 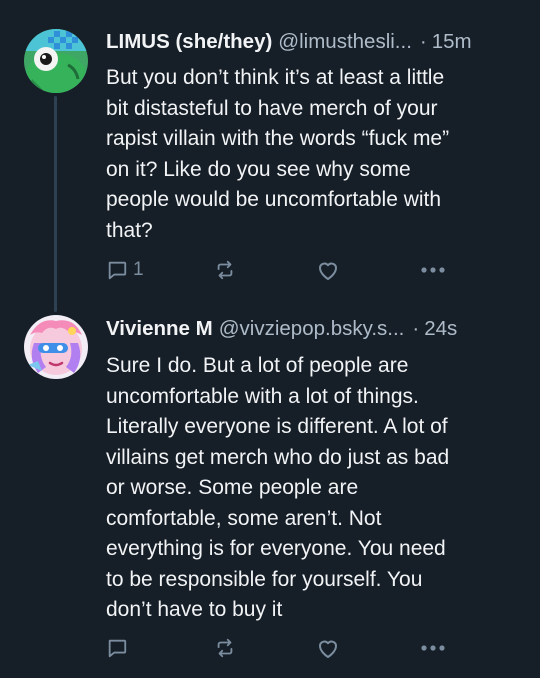 What do you see at coordinates (452, 42) in the screenshot?
I see `timestamp: 15m` at bounding box center [452, 42].